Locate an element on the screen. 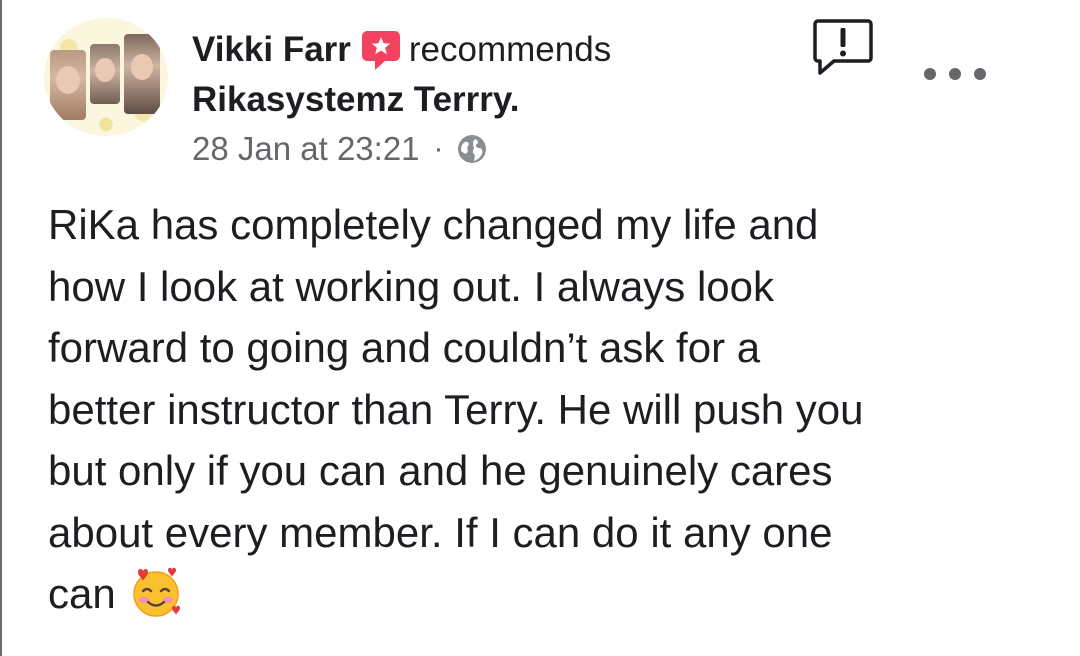 The height and width of the screenshot is (656, 1080). post-header-line: Vikki Farr recommends is located at coordinates (401, 50).